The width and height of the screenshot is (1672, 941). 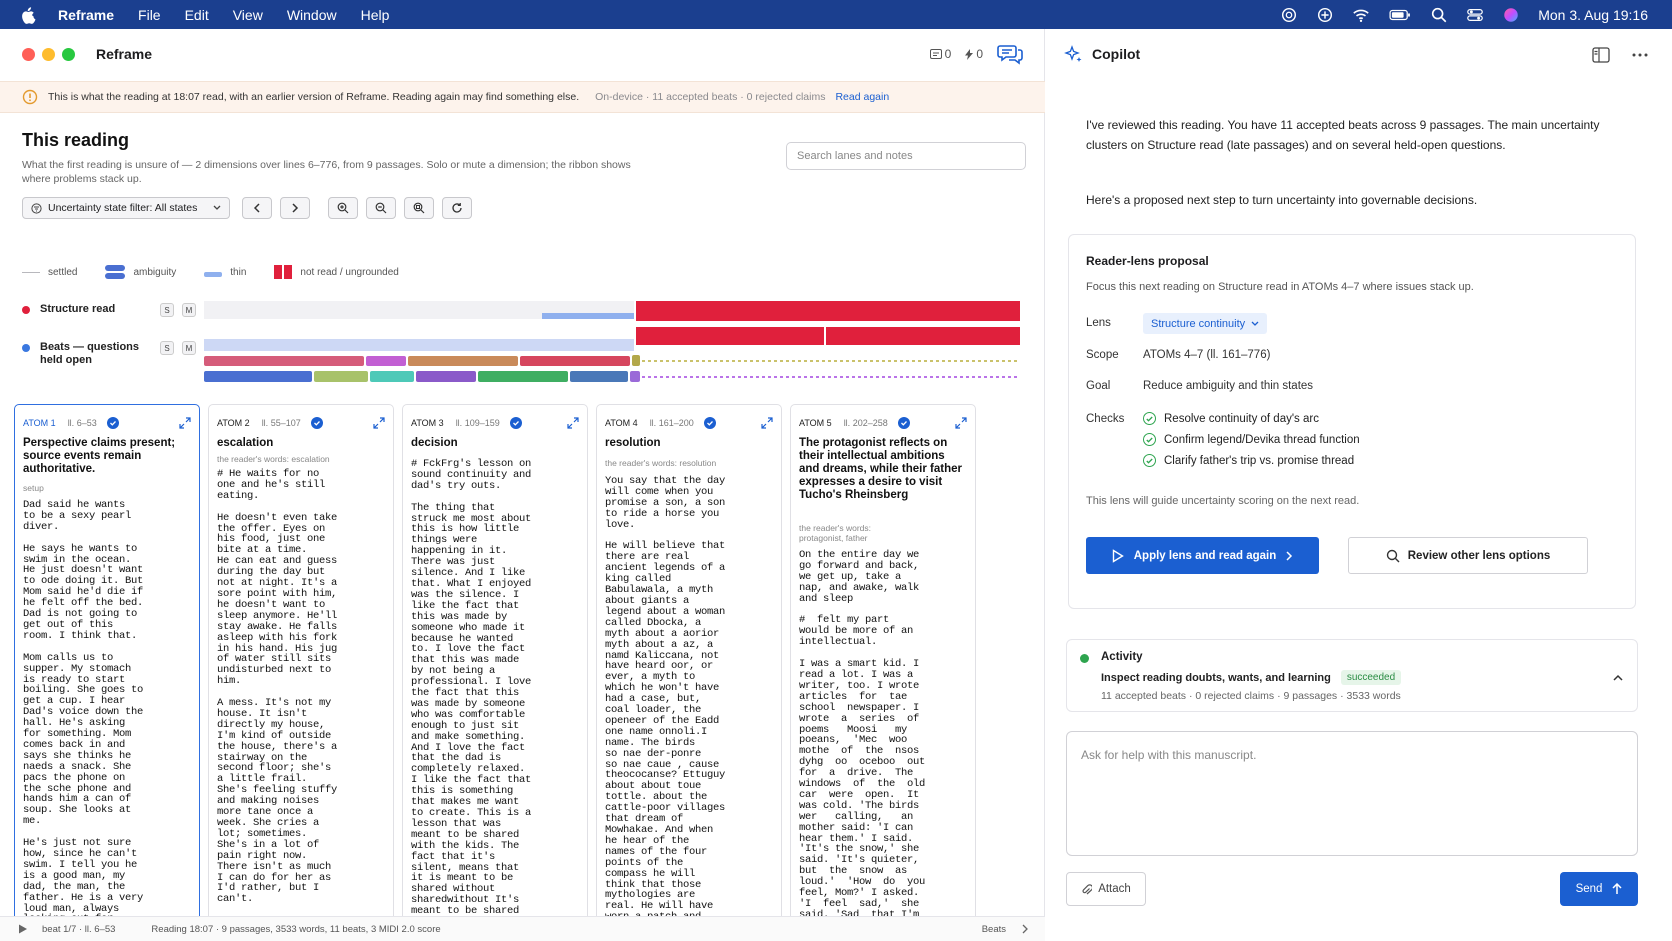 I want to click on lane-structure-read: Structure read S M, so click(x=109, y=310).